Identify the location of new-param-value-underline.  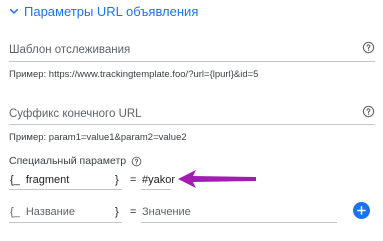
(239, 222).